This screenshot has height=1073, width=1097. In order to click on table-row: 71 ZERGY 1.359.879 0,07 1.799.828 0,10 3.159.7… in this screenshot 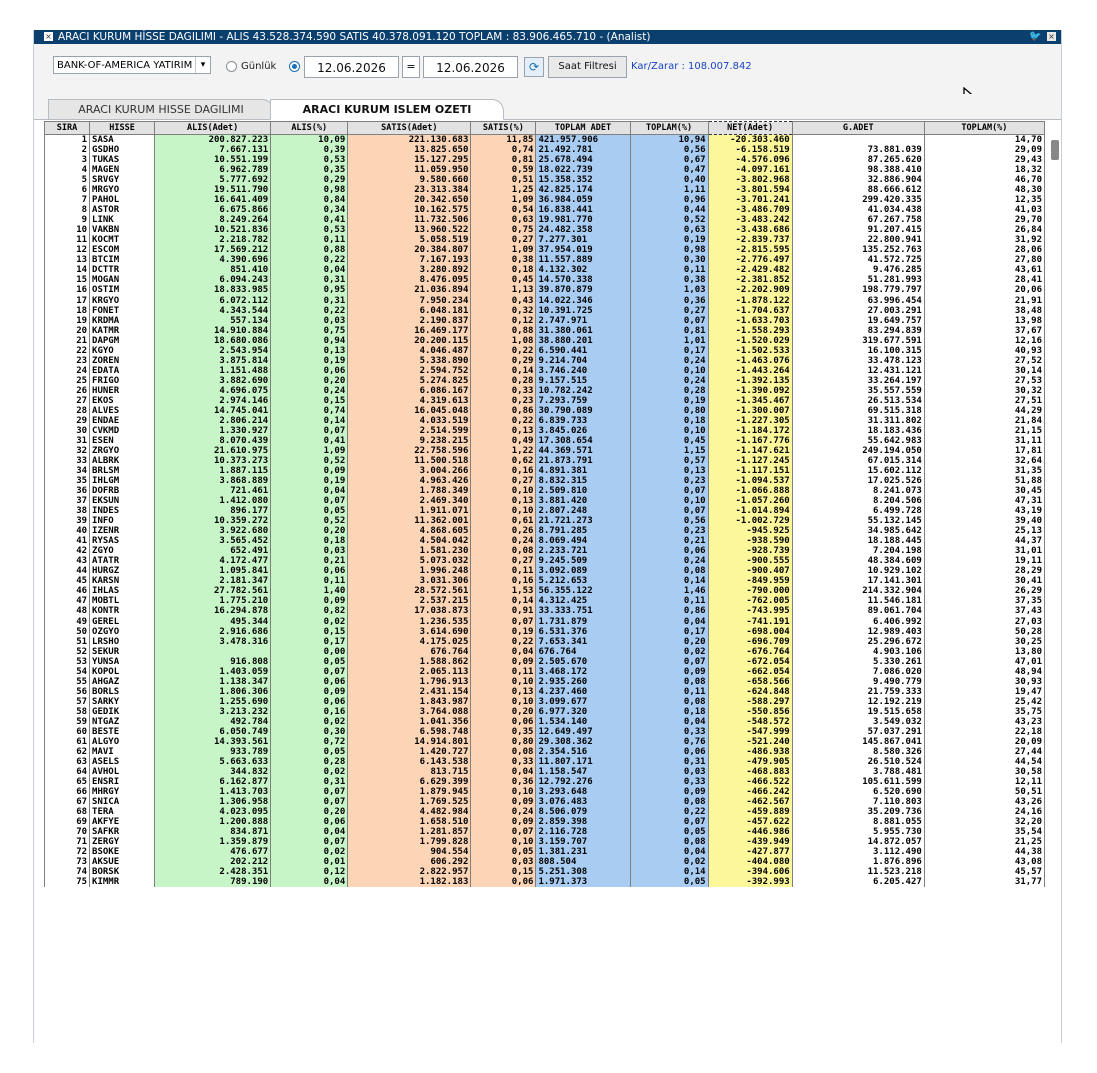, I will do `click(544, 842)`.